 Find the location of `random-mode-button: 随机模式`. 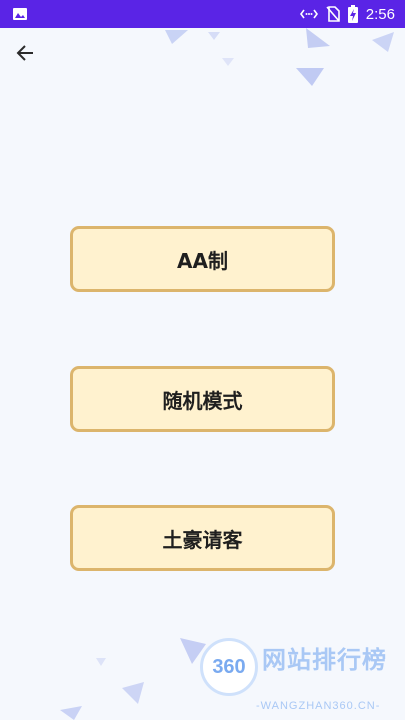

random-mode-button: 随机模式 is located at coordinates (202, 399).